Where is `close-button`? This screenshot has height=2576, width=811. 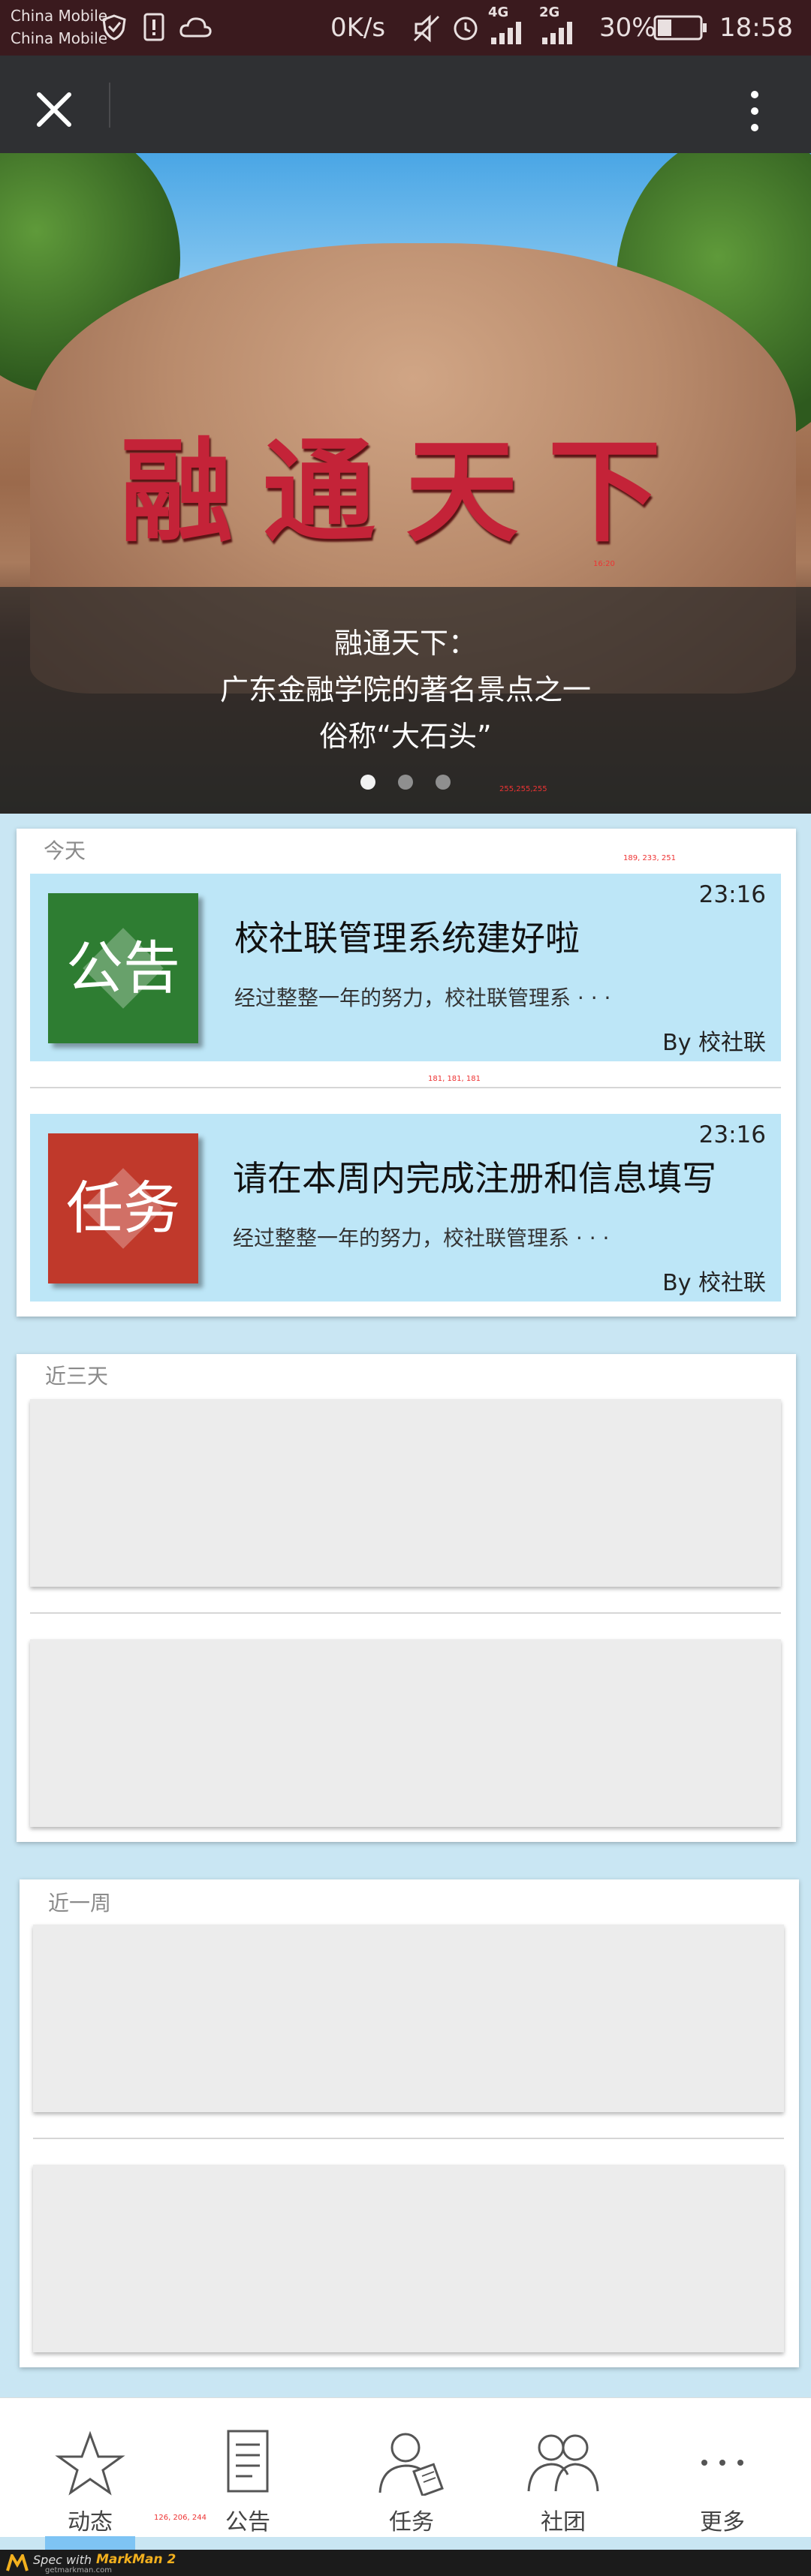
close-button is located at coordinates (54, 110).